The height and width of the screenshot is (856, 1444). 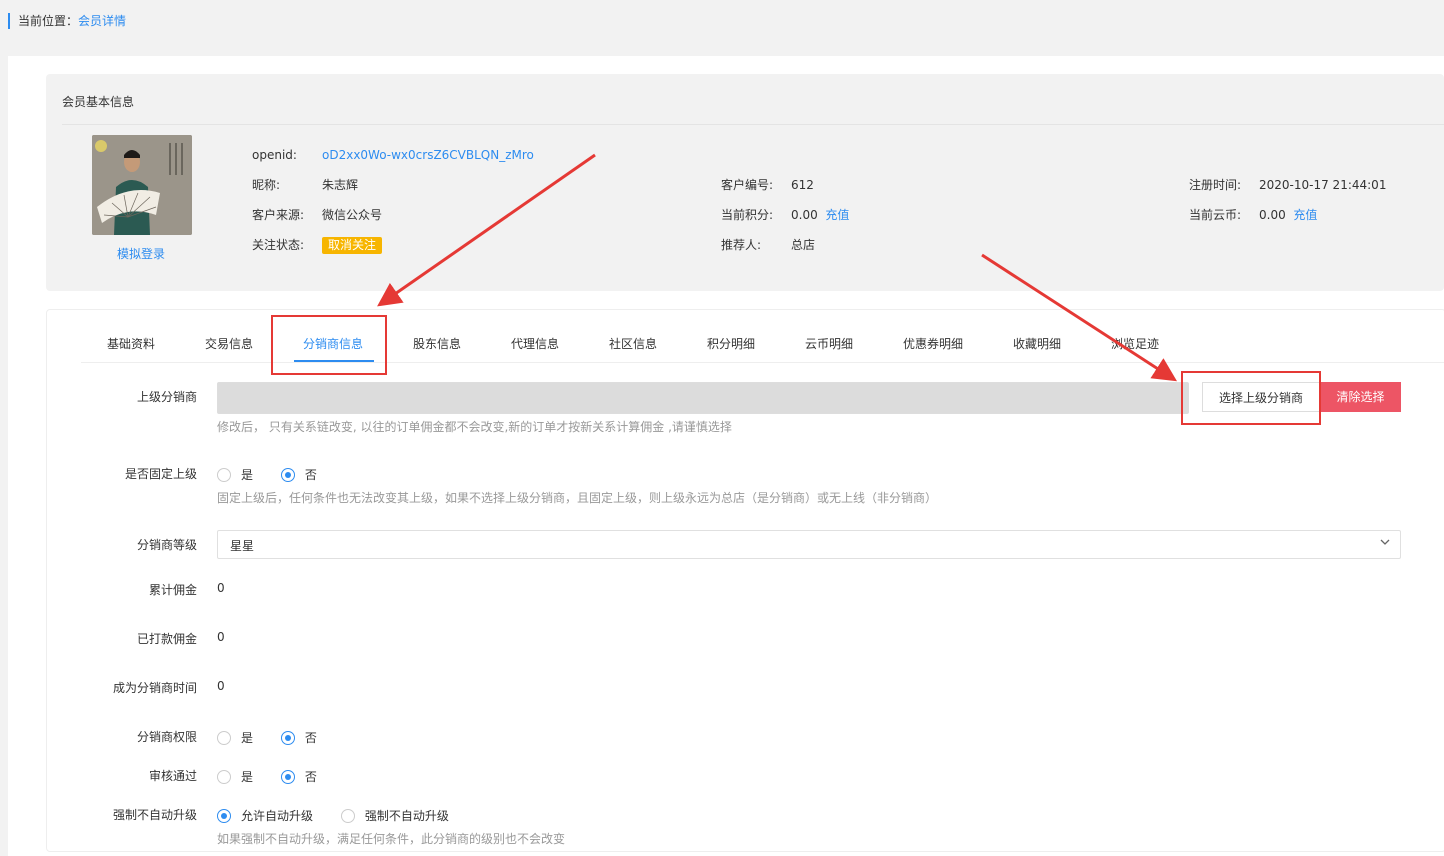 I want to click on annotation-arrows, so click(x=777, y=267).